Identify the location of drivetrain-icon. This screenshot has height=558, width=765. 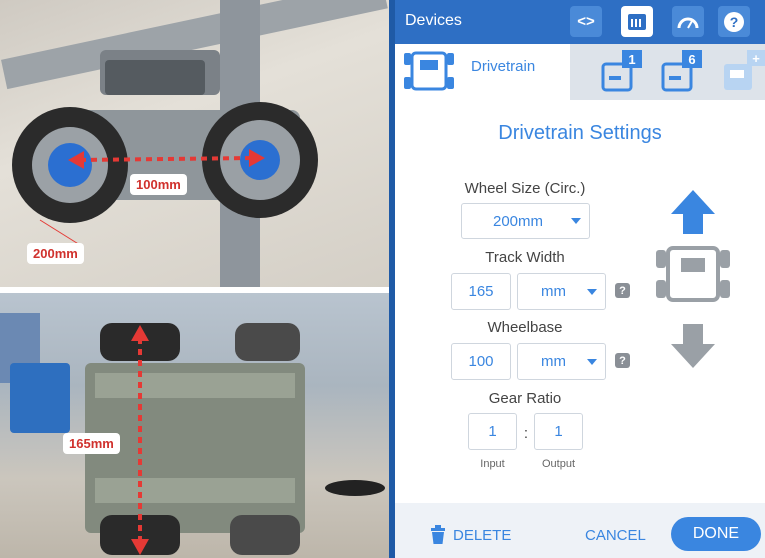
(429, 71).